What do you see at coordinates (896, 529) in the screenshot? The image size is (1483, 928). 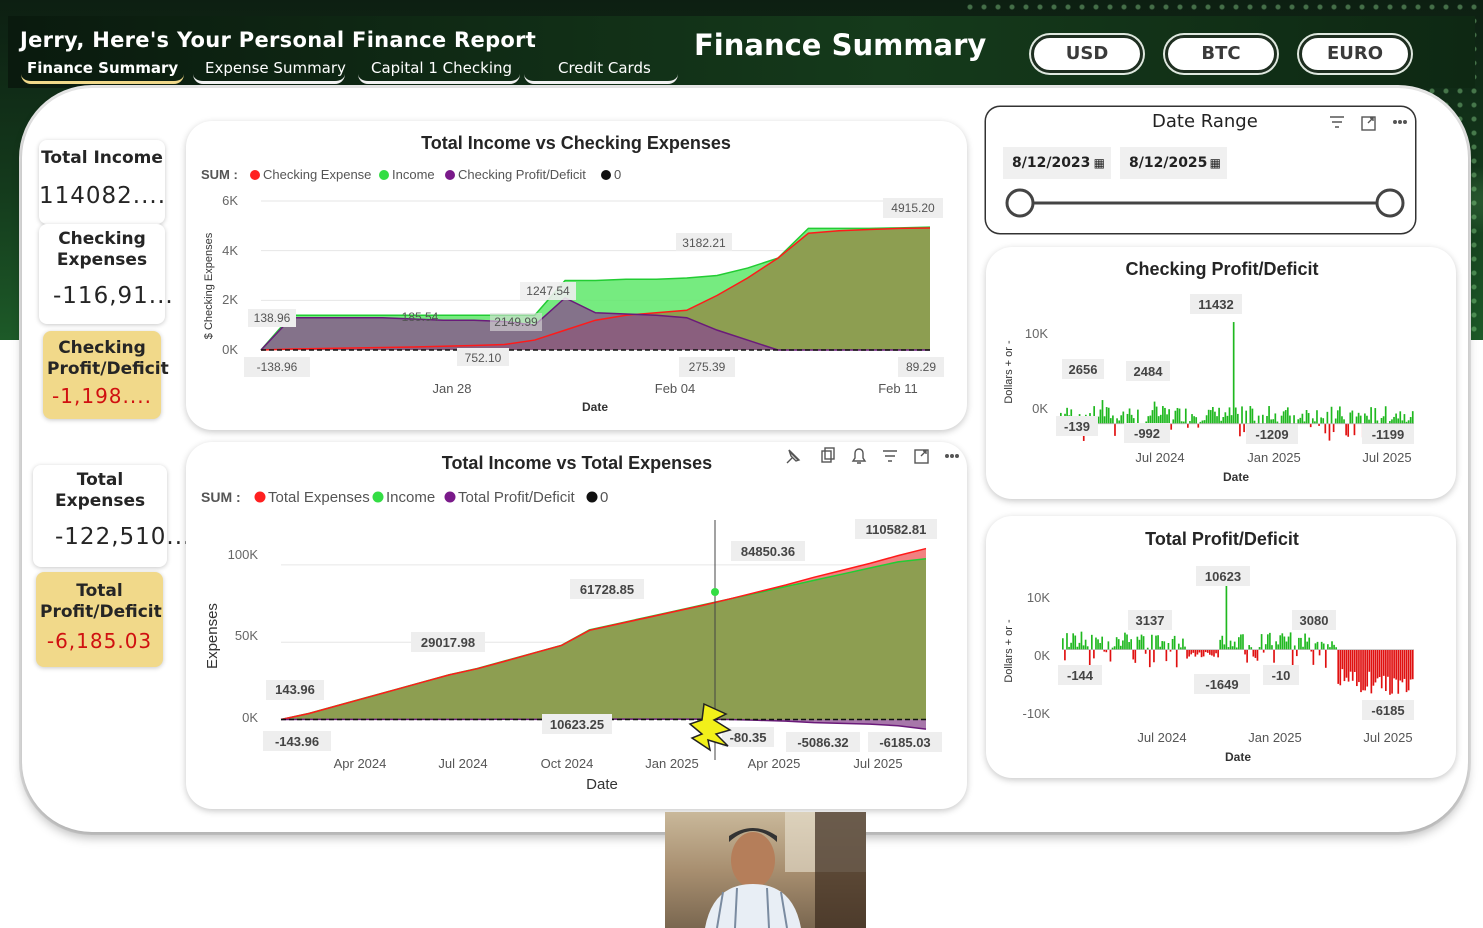 I see `data-label: 110582.81` at bounding box center [896, 529].